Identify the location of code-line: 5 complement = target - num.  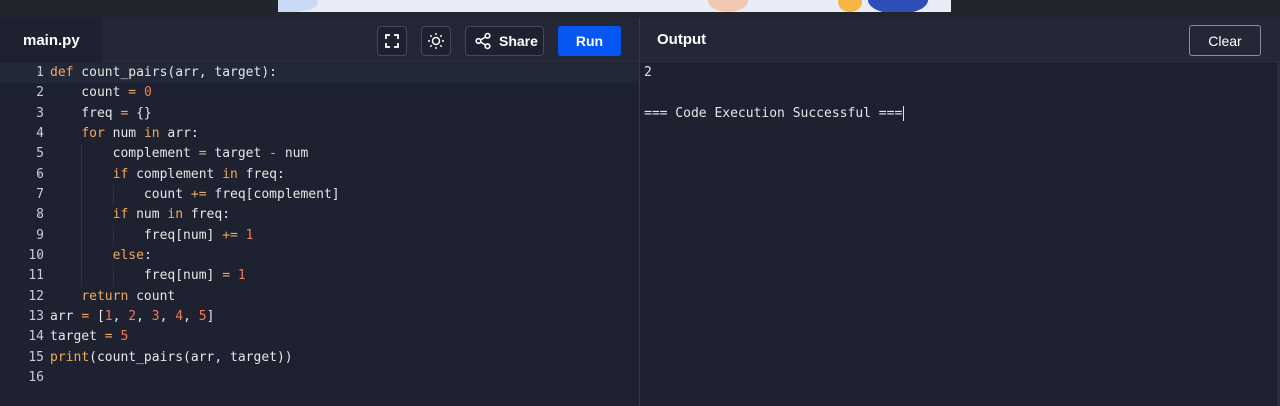
(319, 154).